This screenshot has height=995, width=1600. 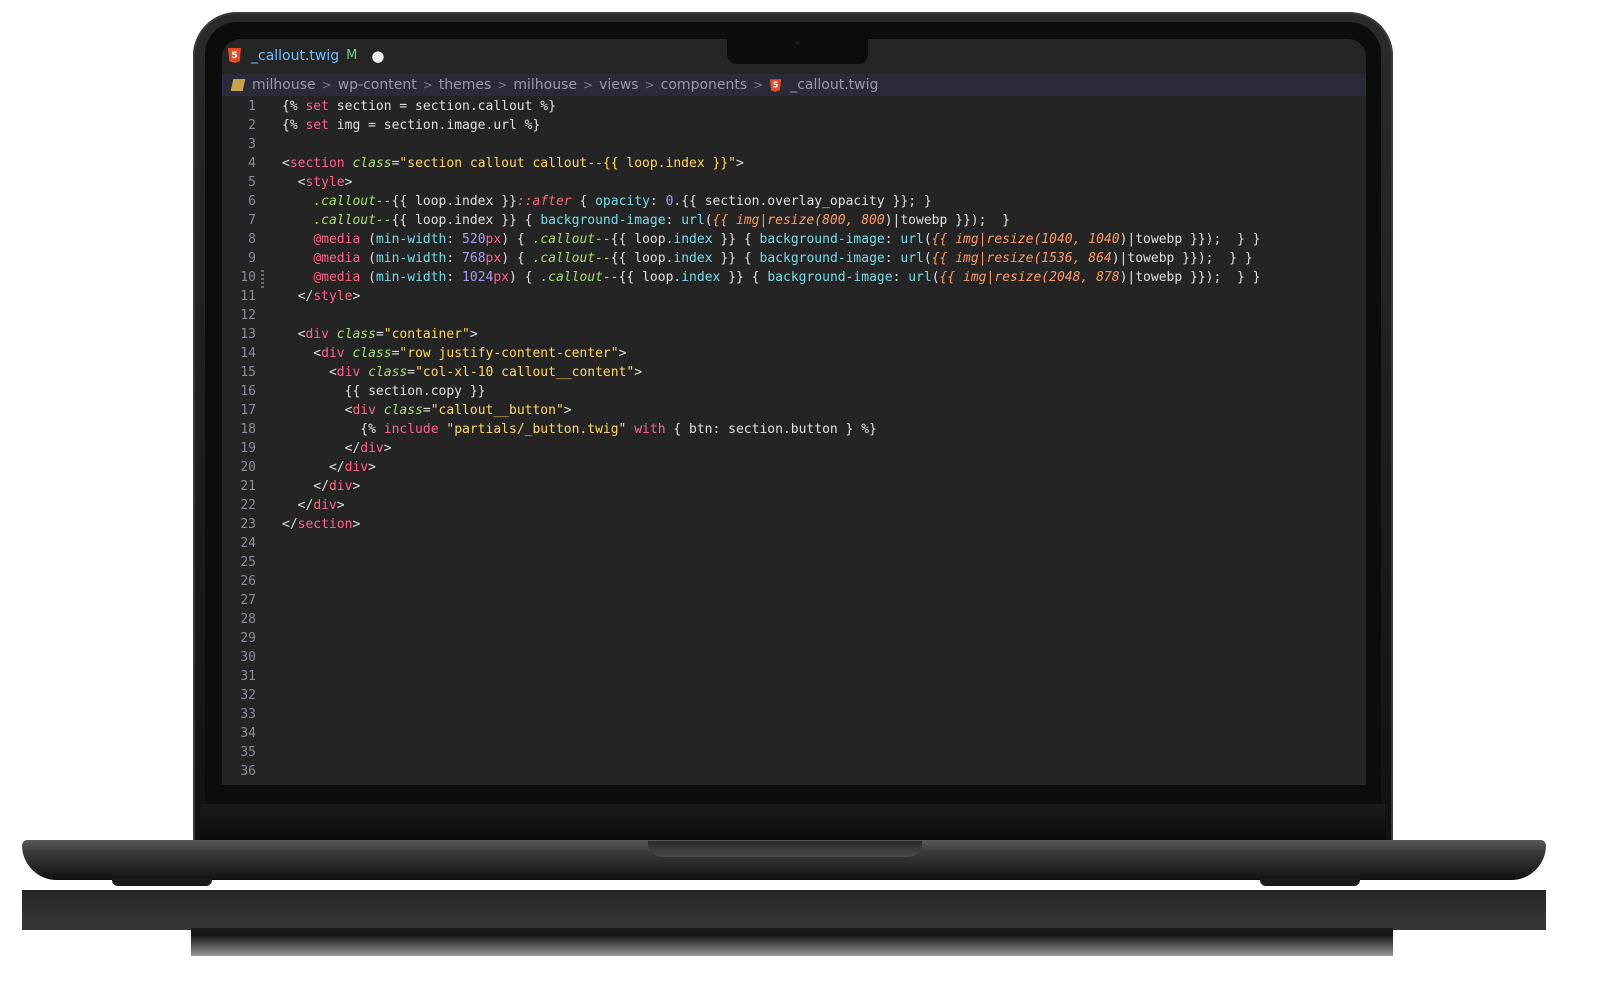 What do you see at coordinates (248, 657) in the screenshot?
I see `line-number: 30` at bounding box center [248, 657].